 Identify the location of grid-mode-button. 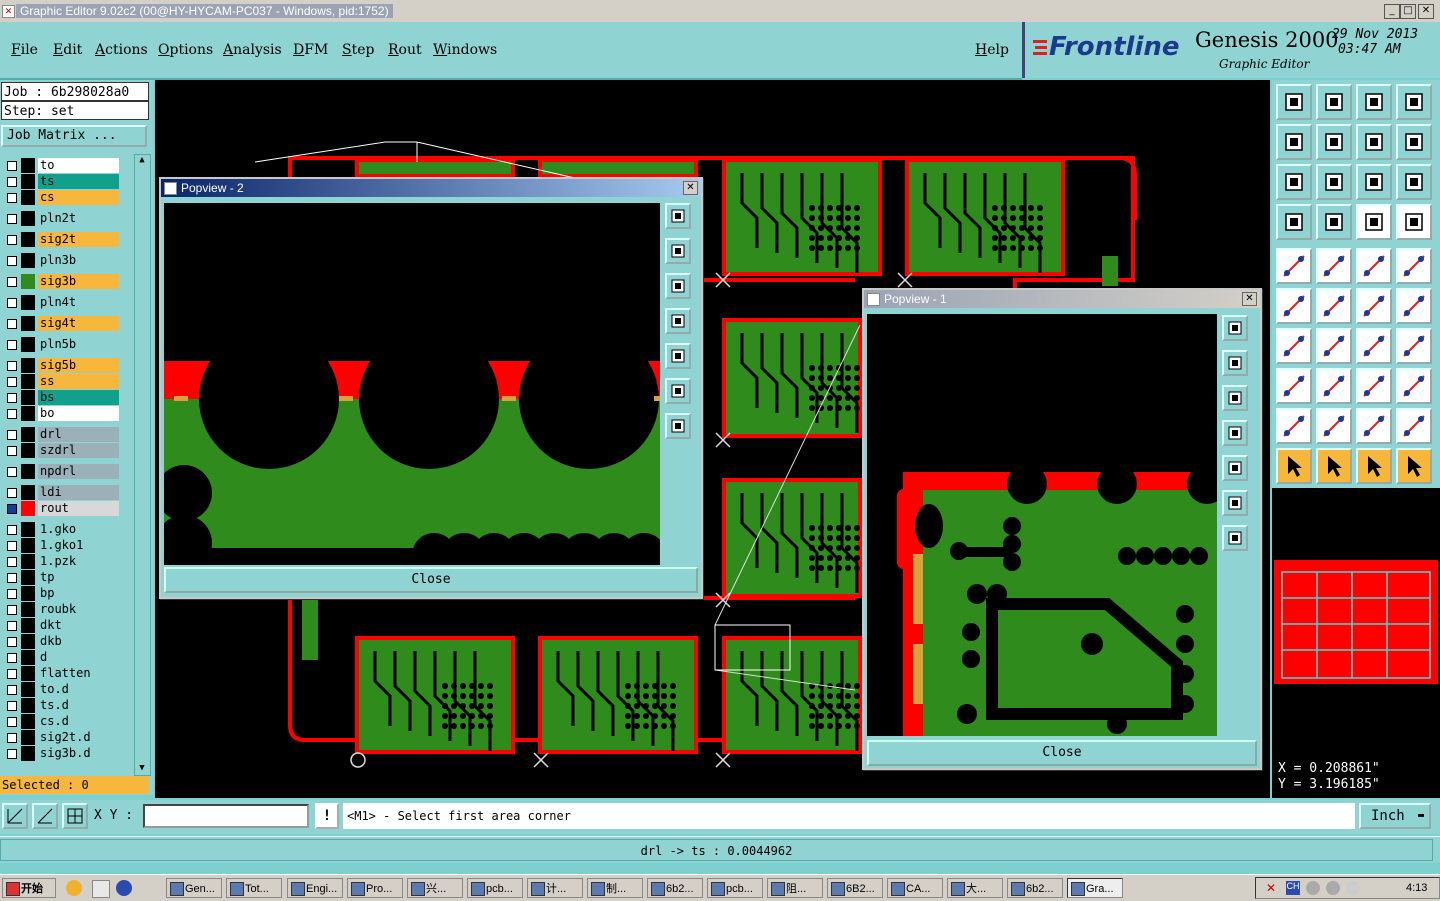
(75, 816).